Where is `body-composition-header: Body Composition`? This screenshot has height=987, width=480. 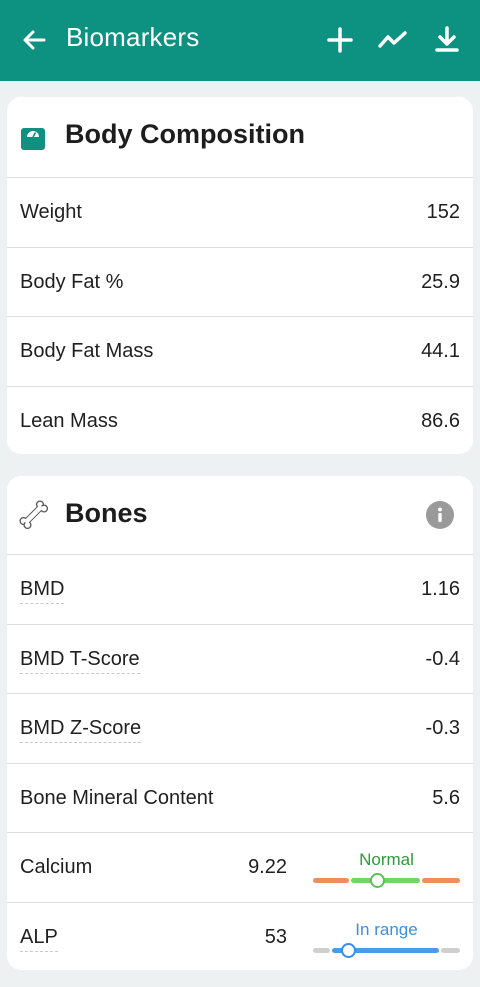
body-composition-header: Body Composition is located at coordinates (240, 137).